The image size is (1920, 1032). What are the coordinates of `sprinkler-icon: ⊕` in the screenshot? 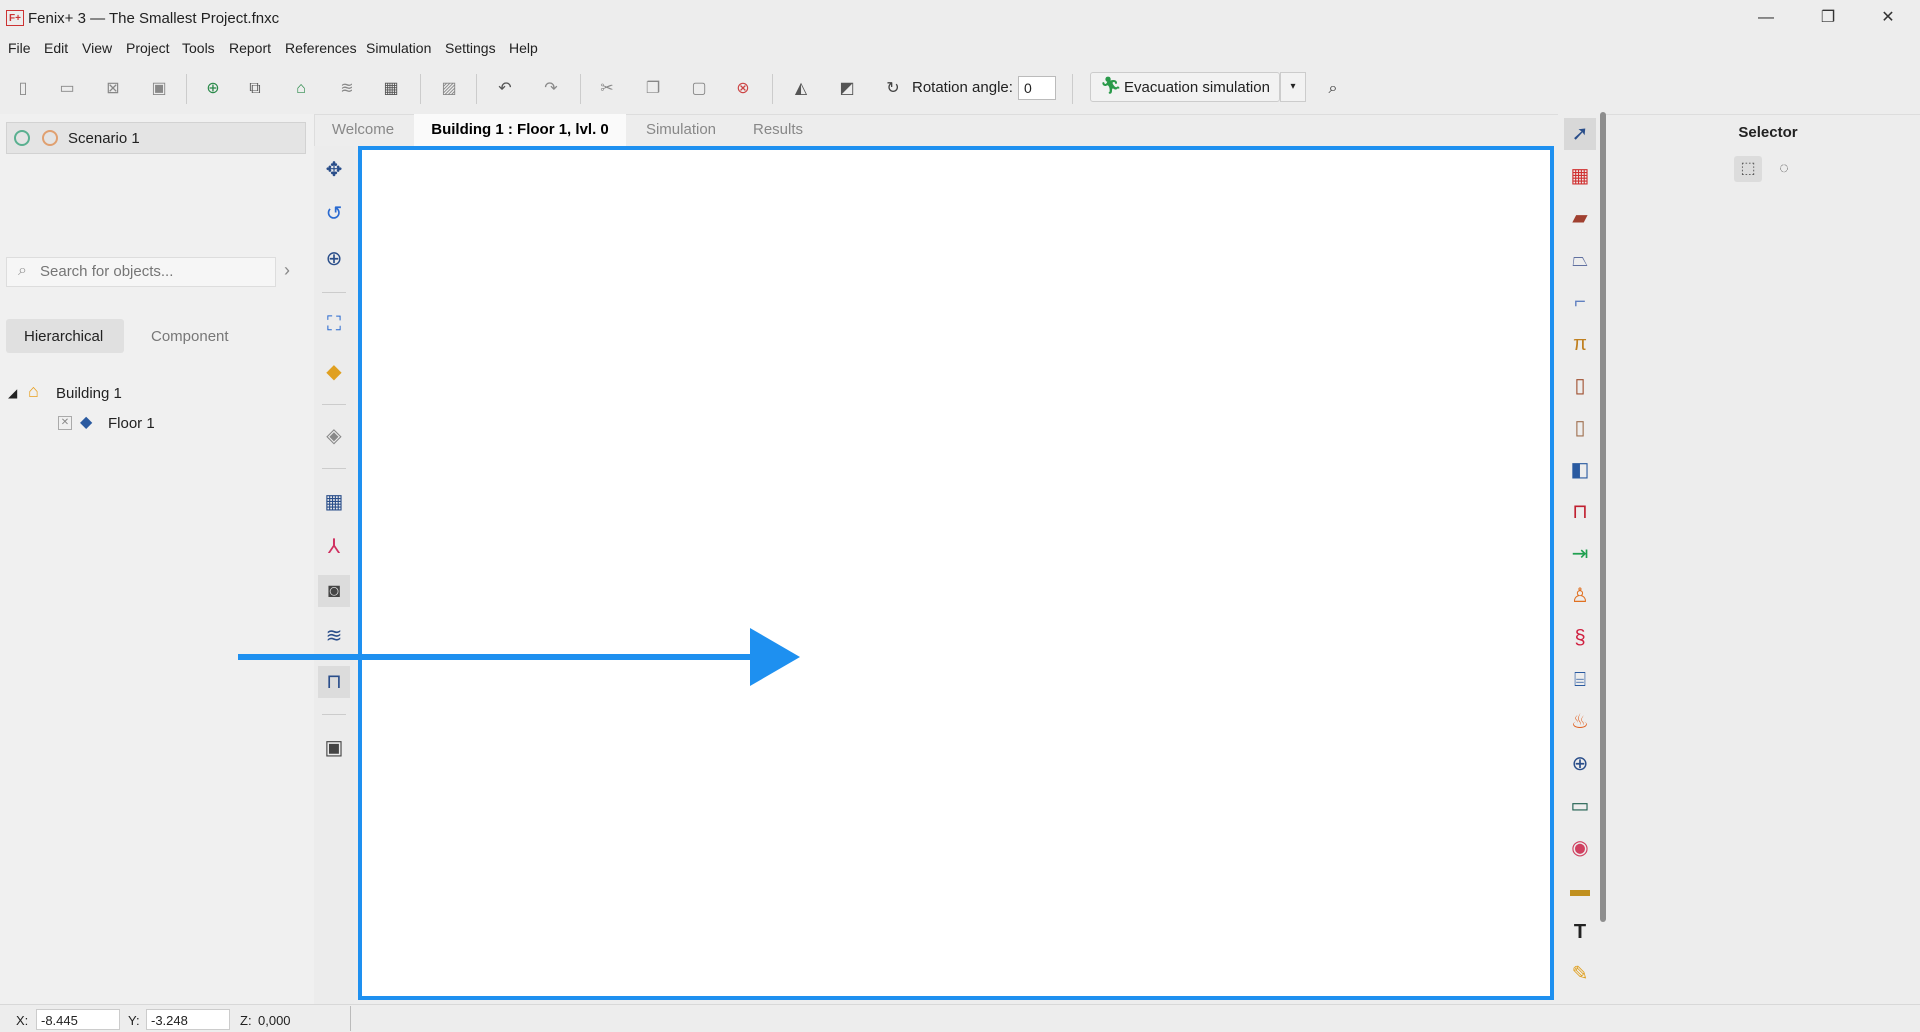 It's located at (1580, 764).